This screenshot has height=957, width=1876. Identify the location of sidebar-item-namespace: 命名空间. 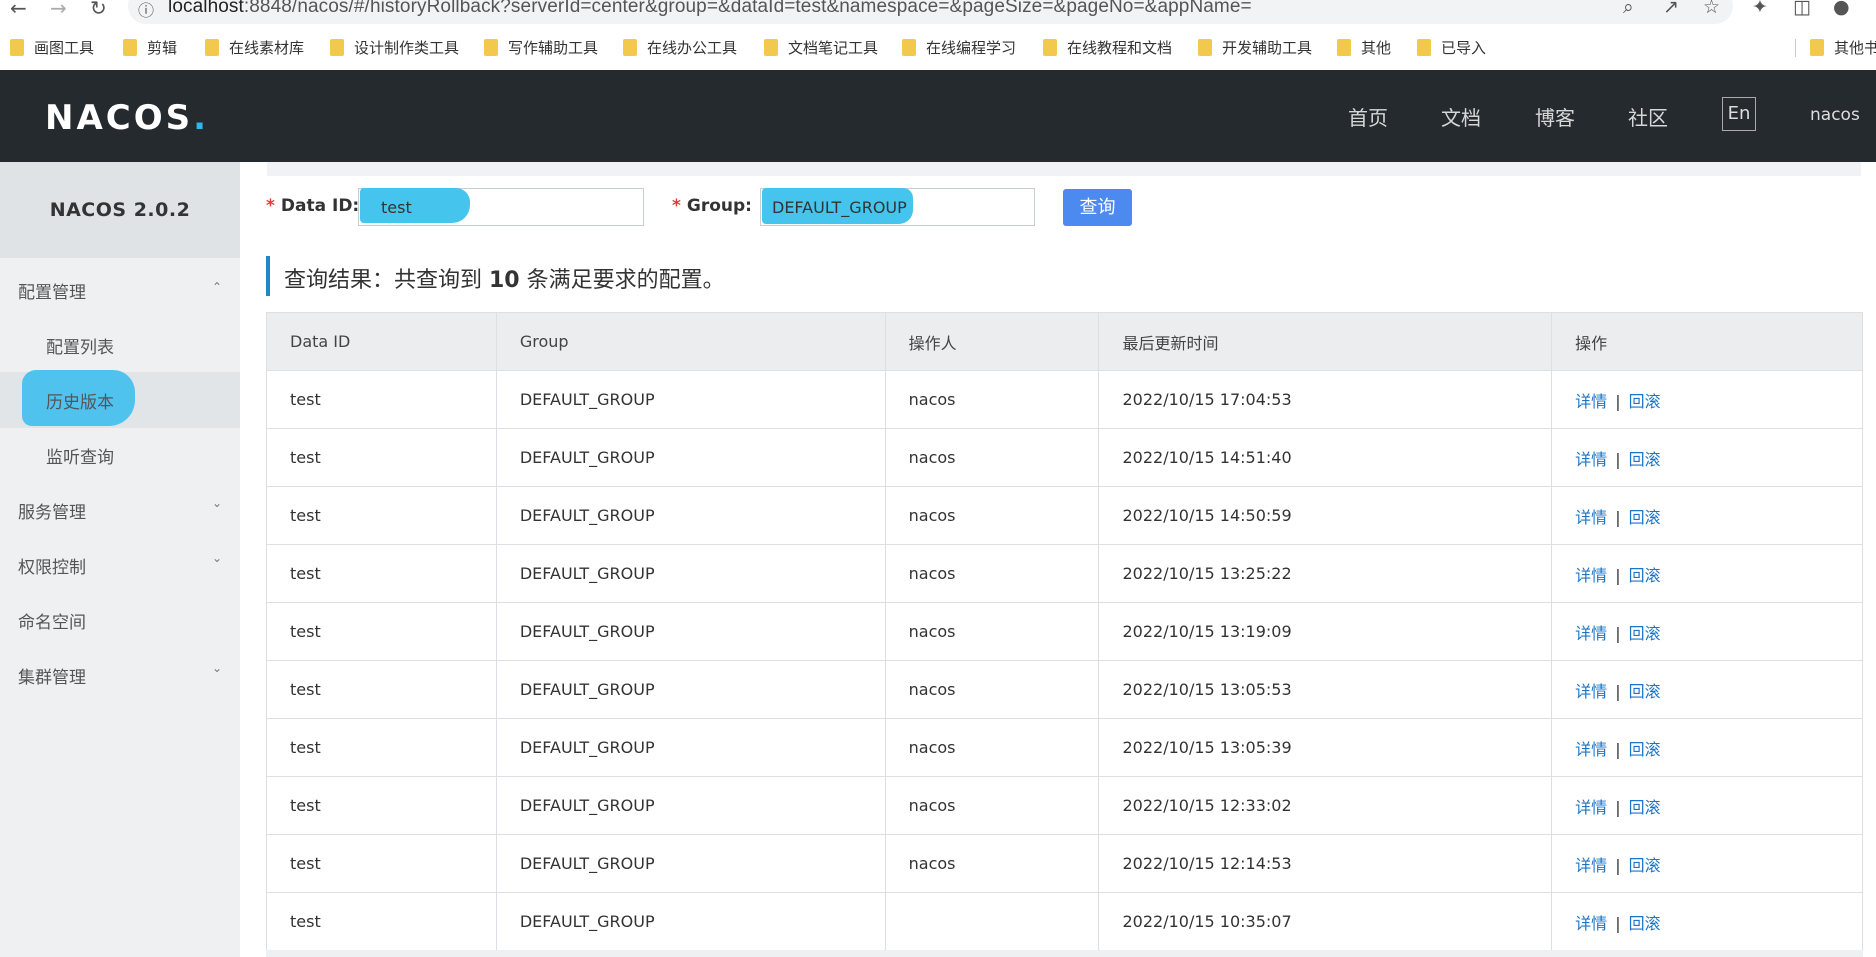
(52, 620).